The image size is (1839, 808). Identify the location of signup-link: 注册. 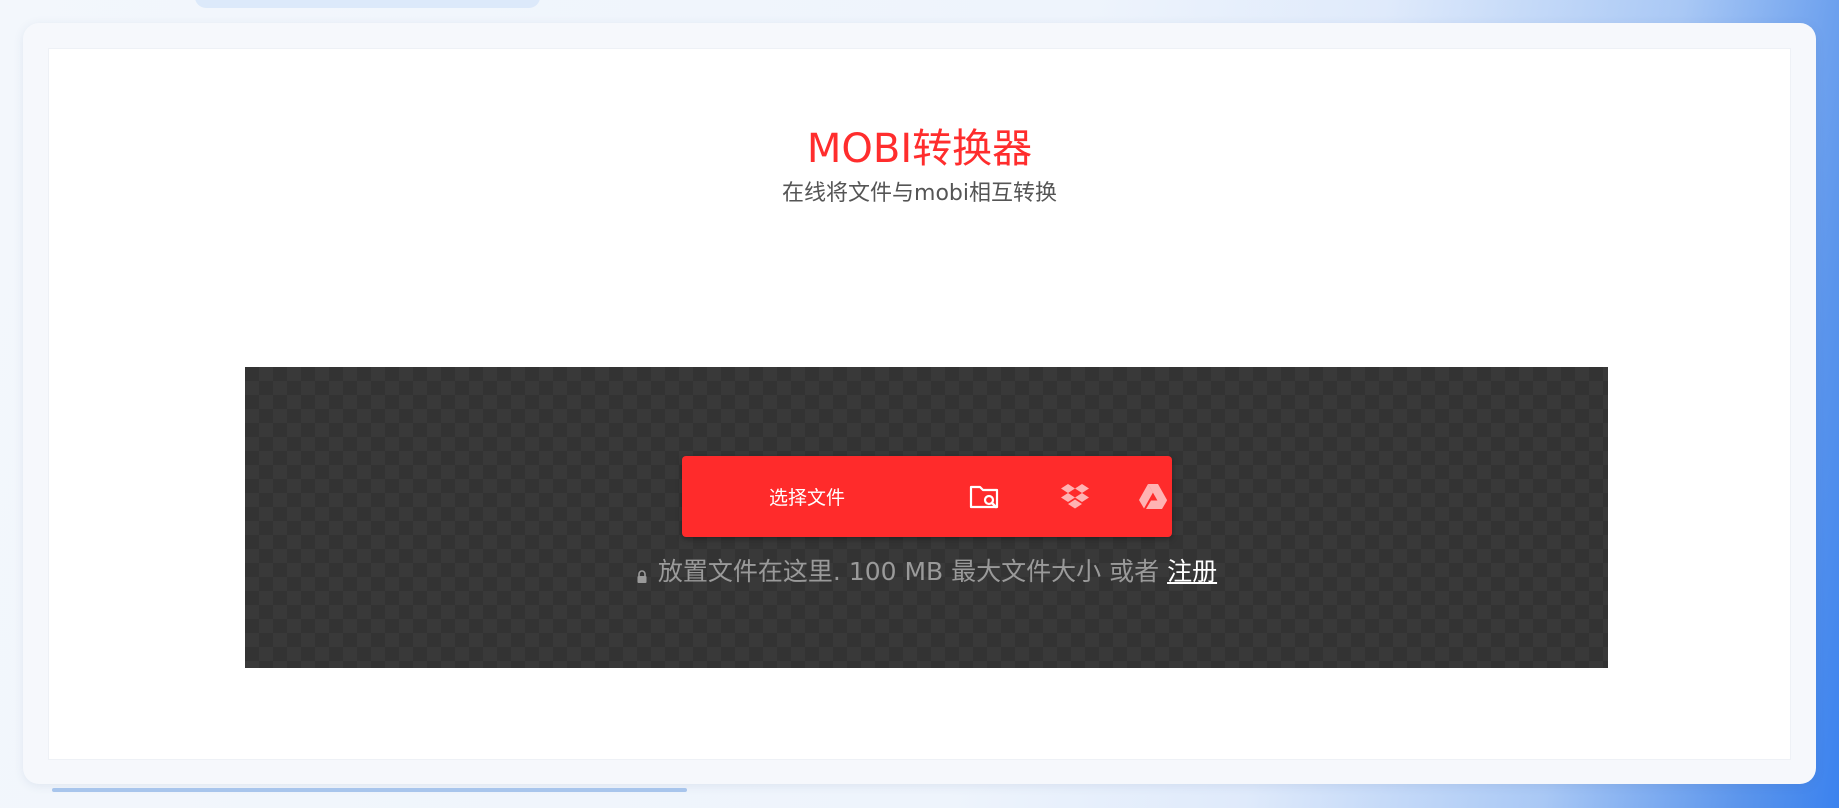
(1192, 571).